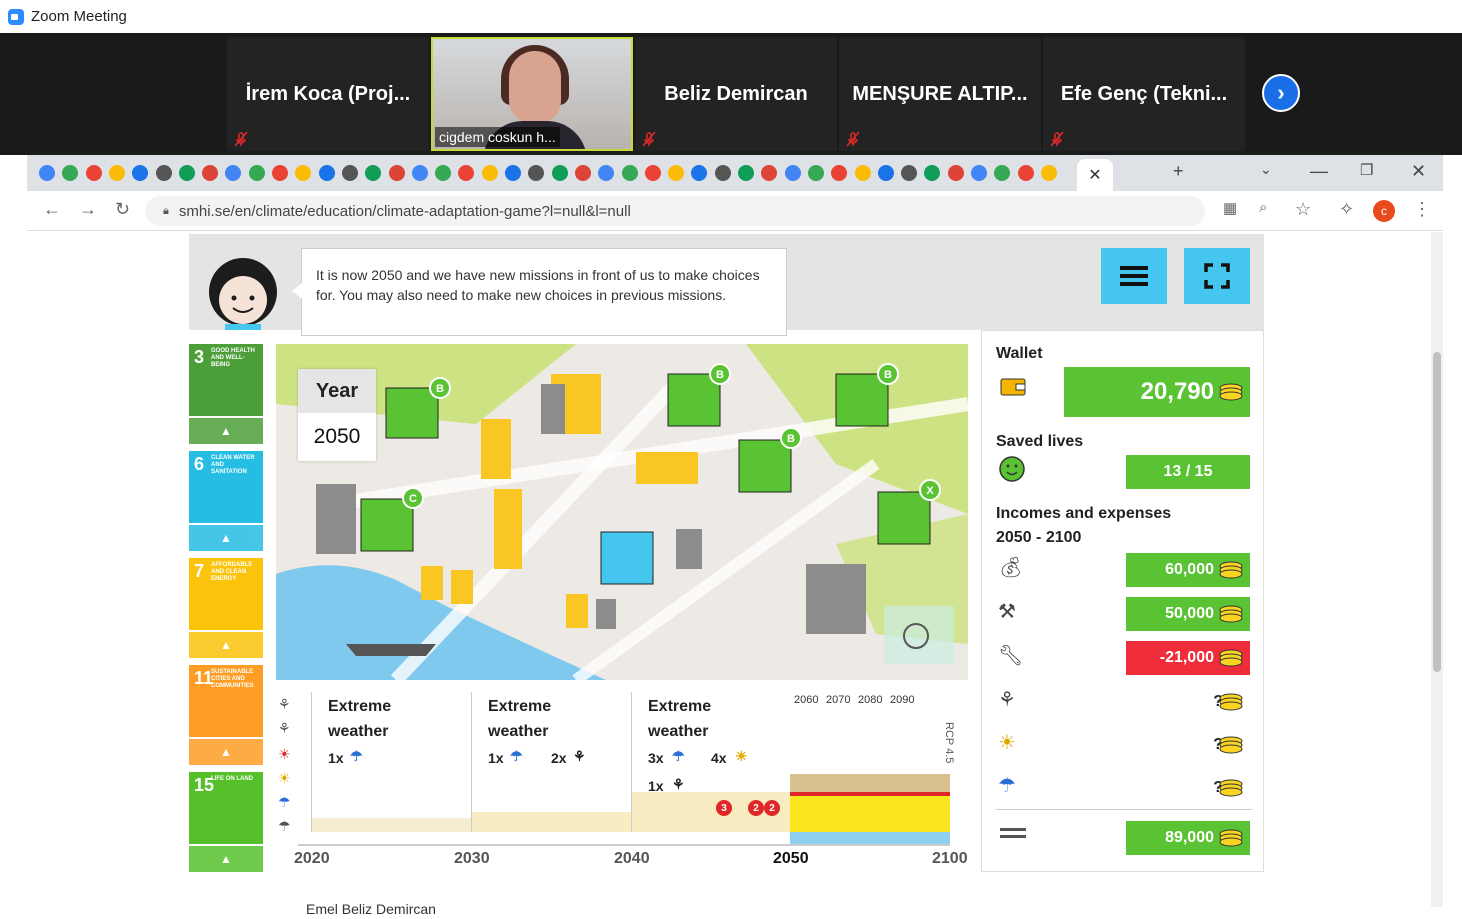 Image resolution: width=1462 pixels, height=919 pixels. What do you see at coordinates (413, 498) in the screenshot?
I see `map-marker-badge: C` at bounding box center [413, 498].